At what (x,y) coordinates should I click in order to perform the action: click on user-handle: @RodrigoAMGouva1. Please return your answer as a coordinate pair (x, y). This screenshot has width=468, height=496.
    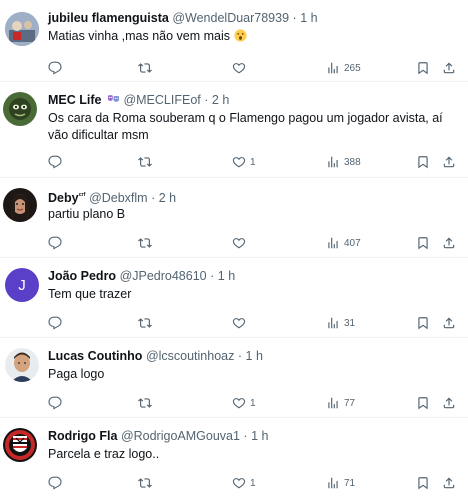
    Looking at the image, I should click on (180, 436).